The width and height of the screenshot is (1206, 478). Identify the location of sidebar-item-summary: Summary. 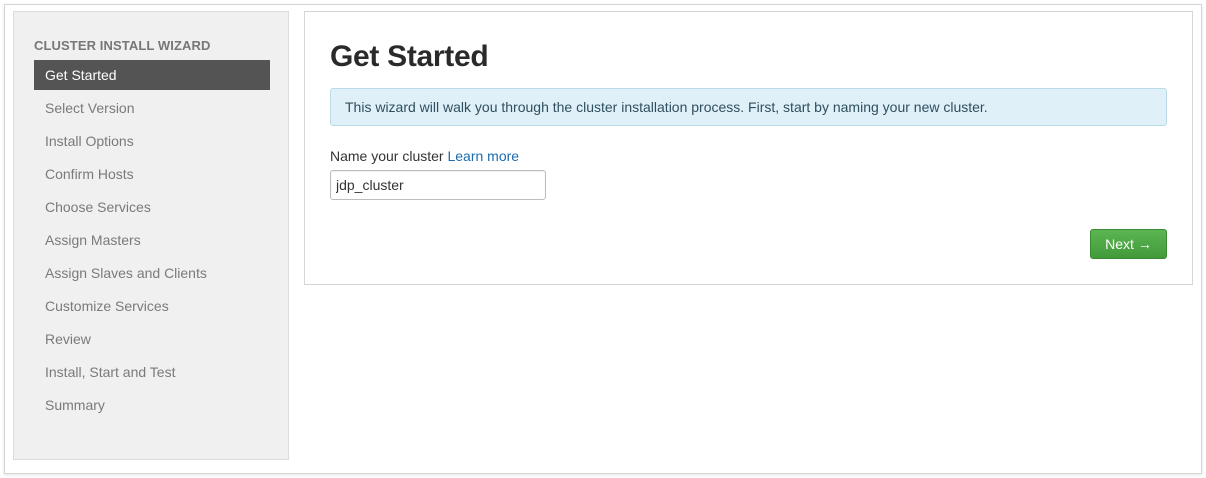
(152, 405).